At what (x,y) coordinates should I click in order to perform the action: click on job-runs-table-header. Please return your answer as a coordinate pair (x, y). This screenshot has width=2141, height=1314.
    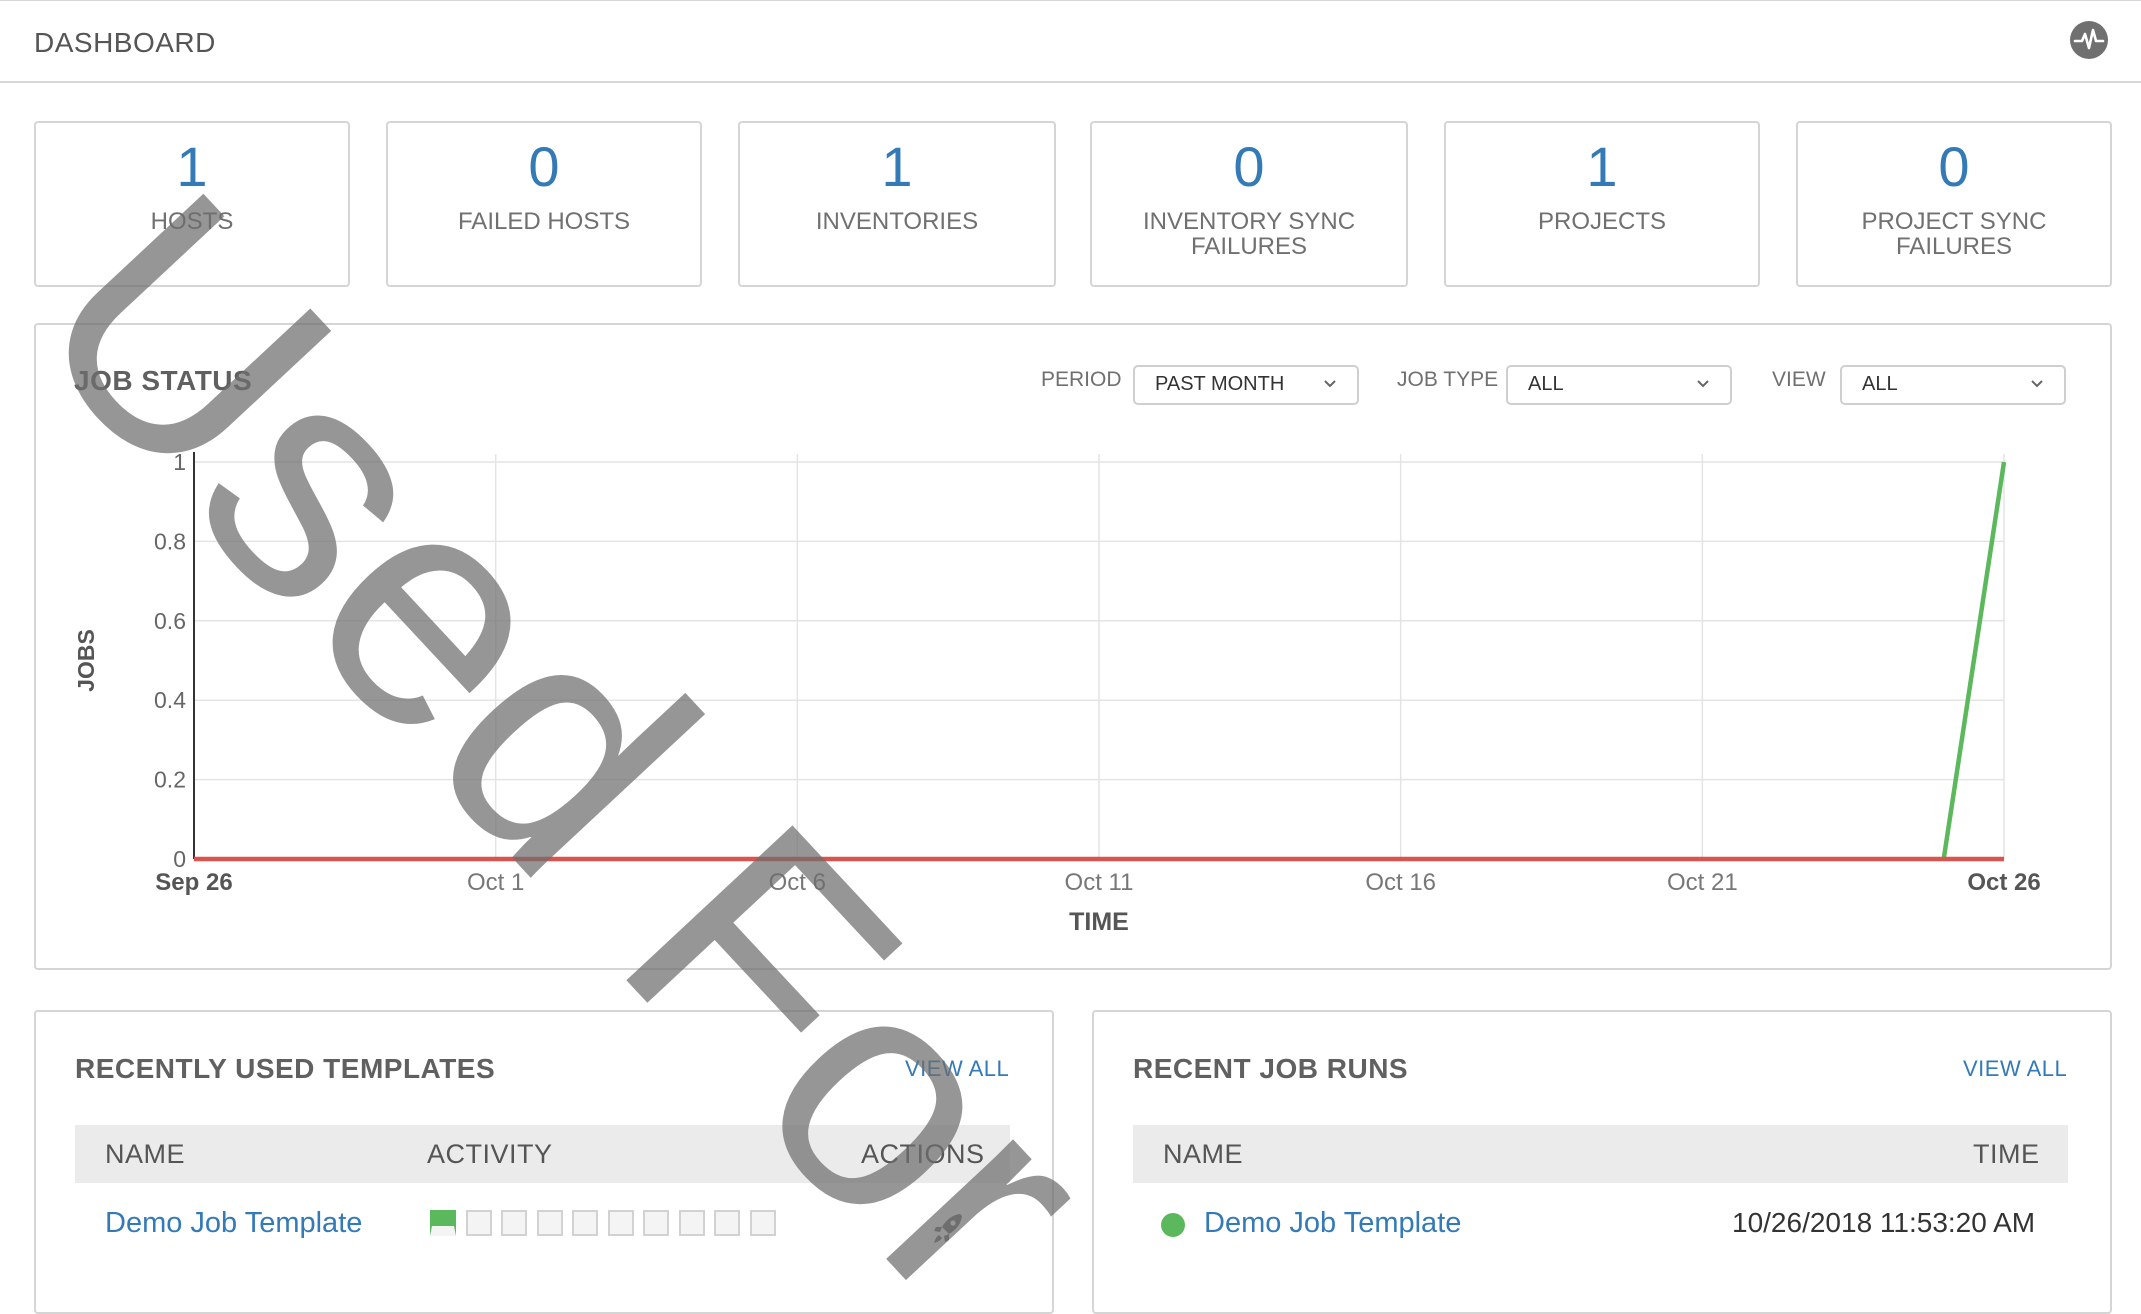
    Looking at the image, I should click on (1600, 1154).